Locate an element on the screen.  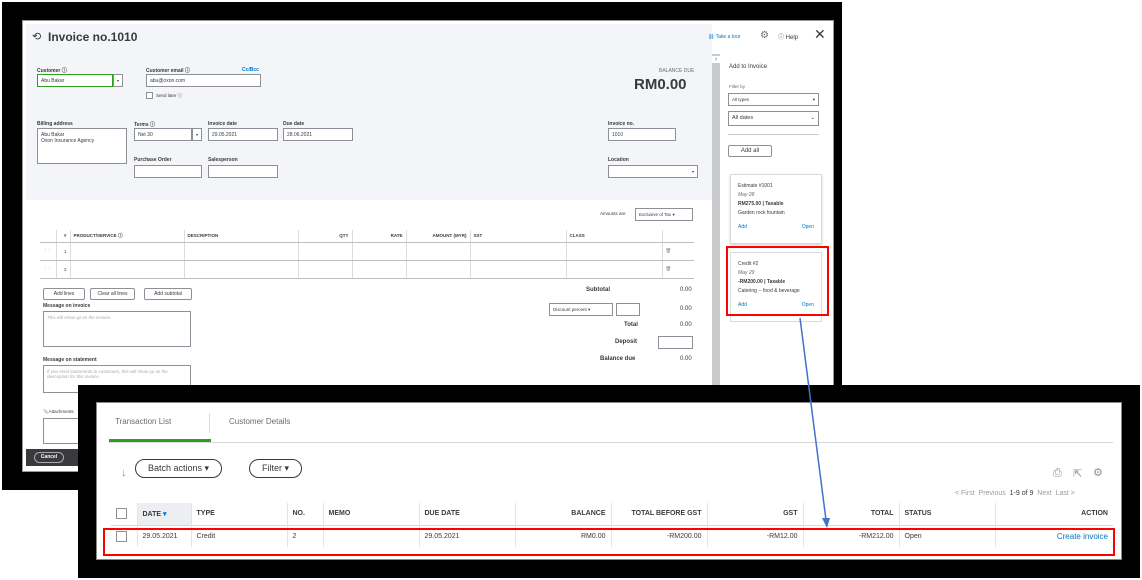
arrow-head-icon is located at coordinates (826, 523).